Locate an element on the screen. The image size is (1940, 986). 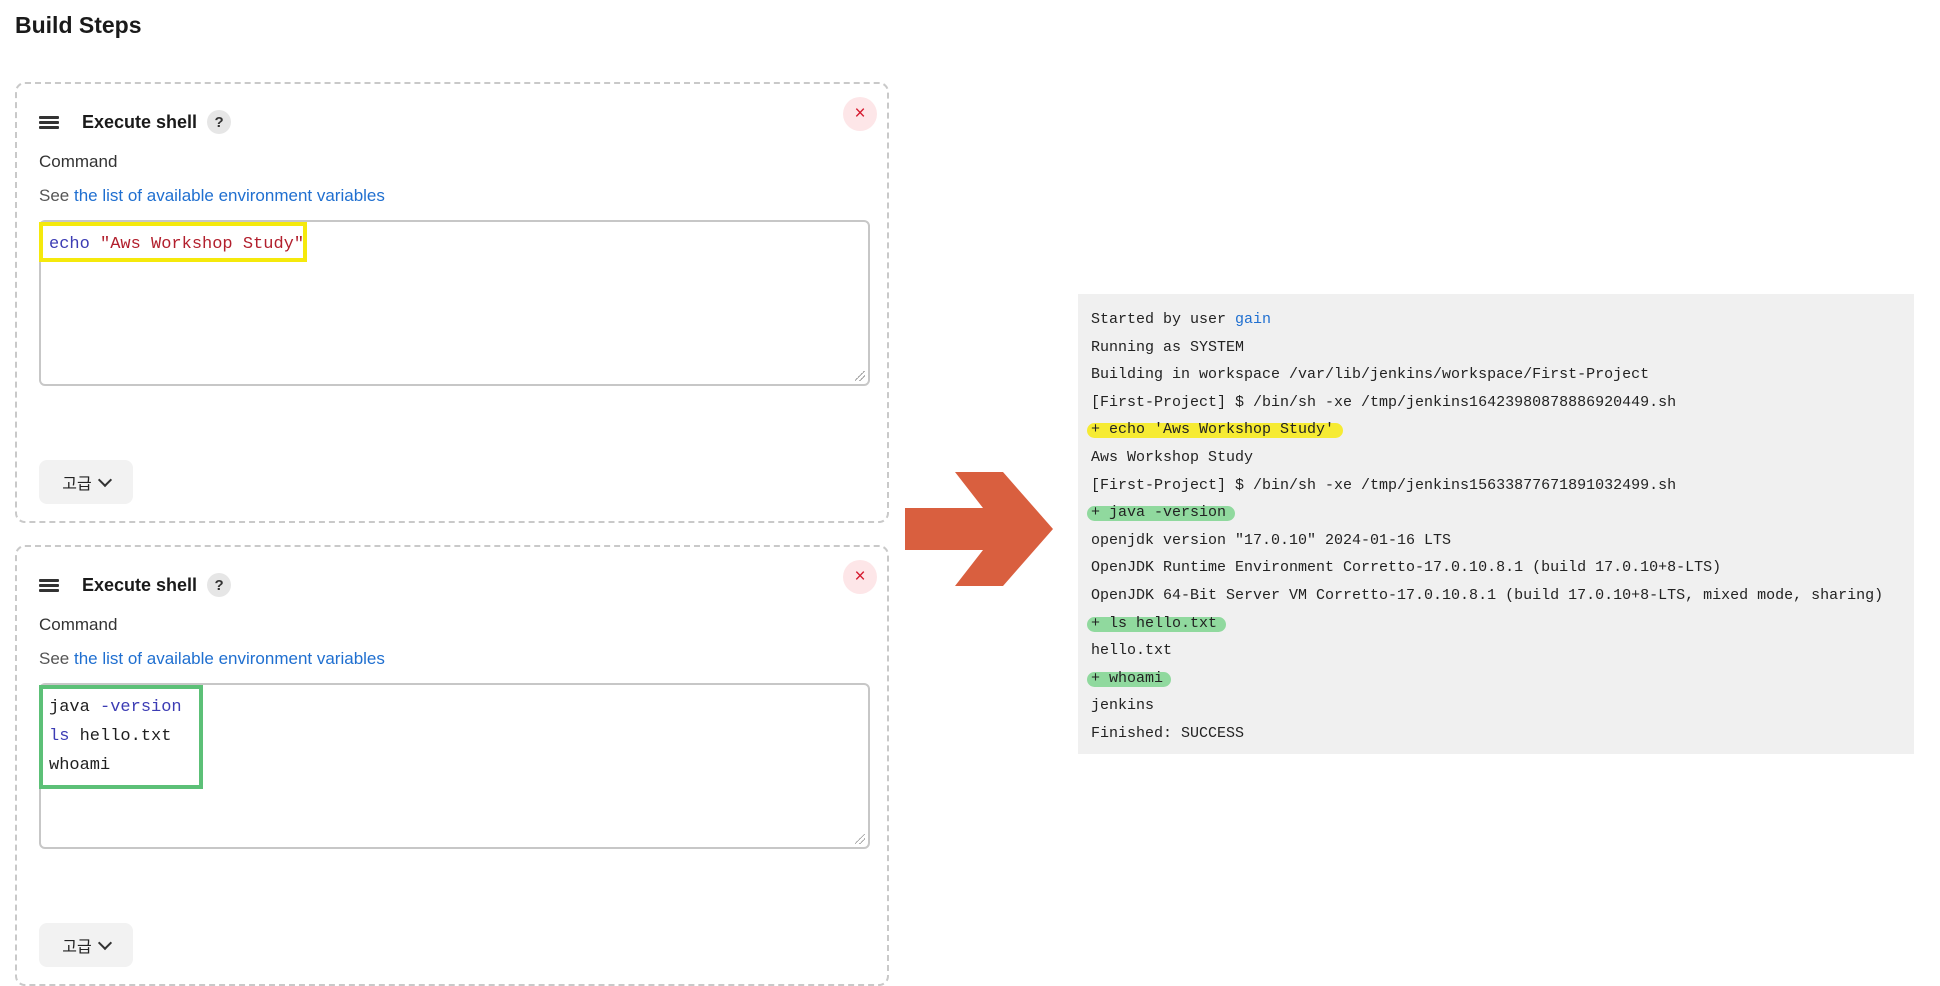
command-code: echo "Aws Workshop Study" is located at coordinates (173, 242).